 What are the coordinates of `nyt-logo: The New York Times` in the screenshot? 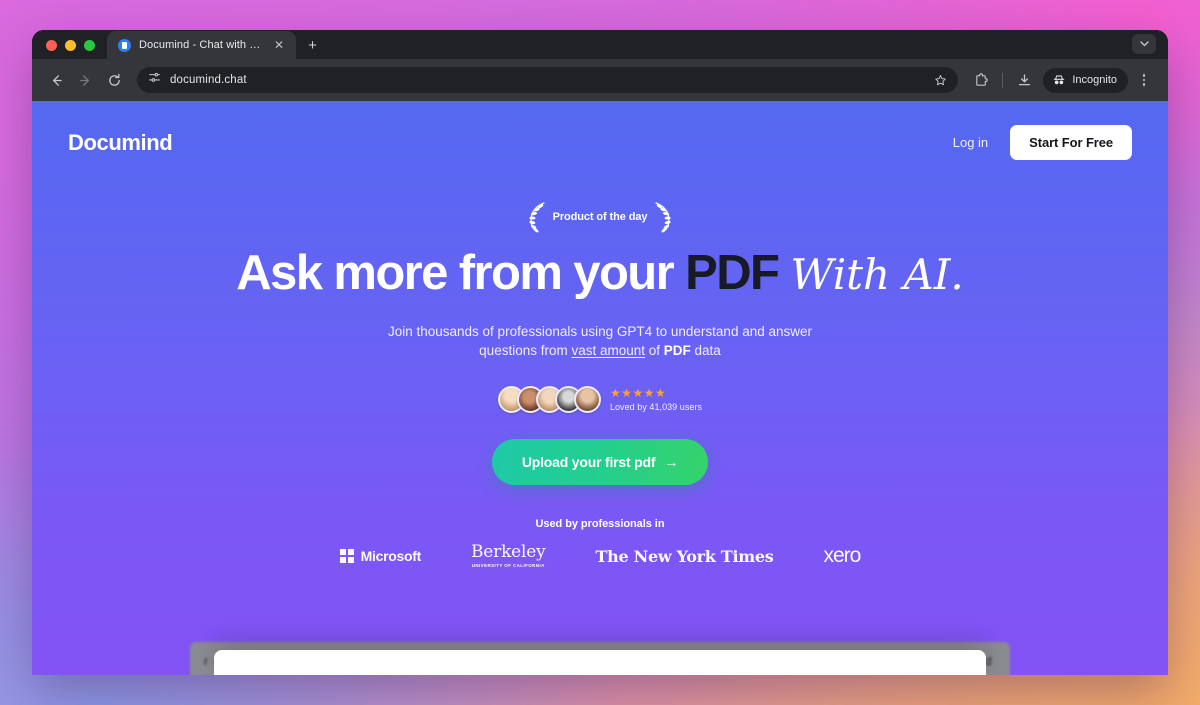 It's located at (684, 556).